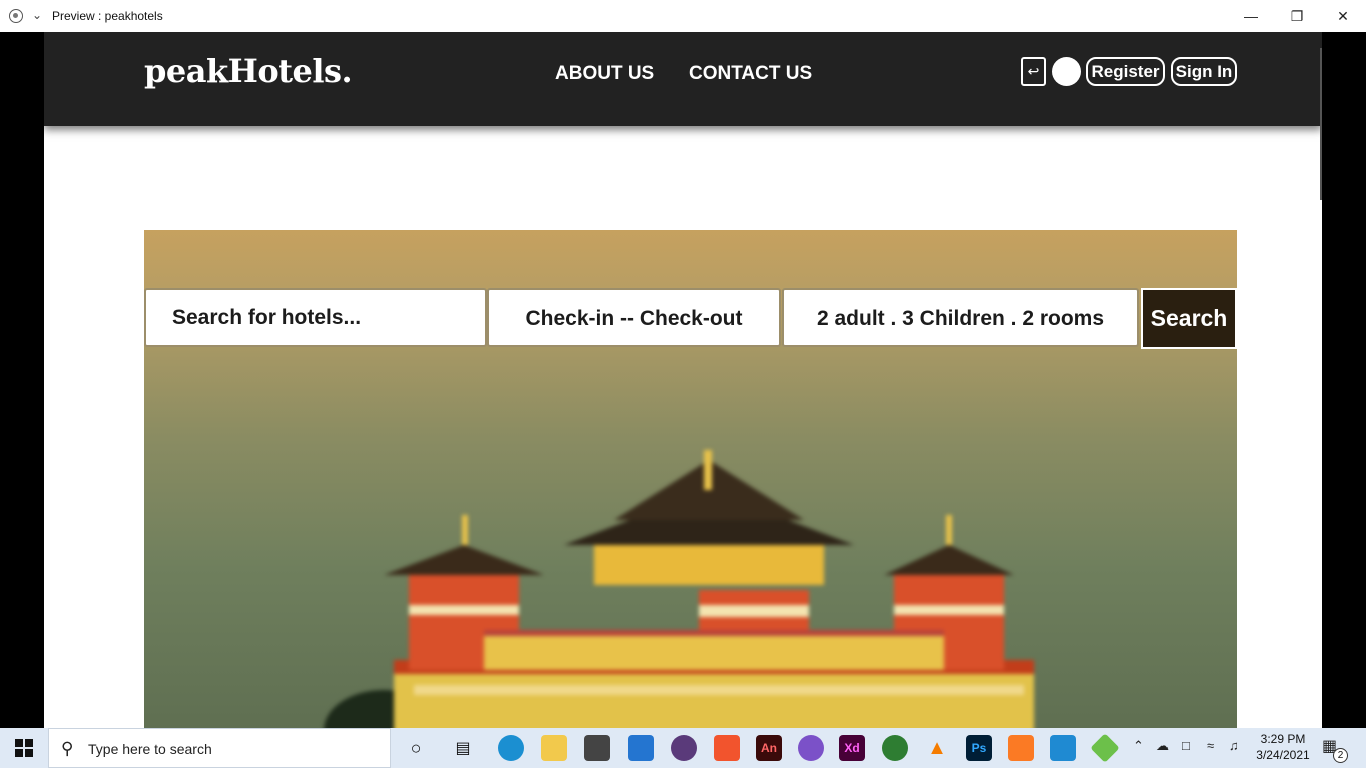  What do you see at coordinates (683, 16) in the screenshot?
I see `window-titlebar: ⌄ Preview : peakhotels — ❐ ✕` at bounding box center [683, 16].